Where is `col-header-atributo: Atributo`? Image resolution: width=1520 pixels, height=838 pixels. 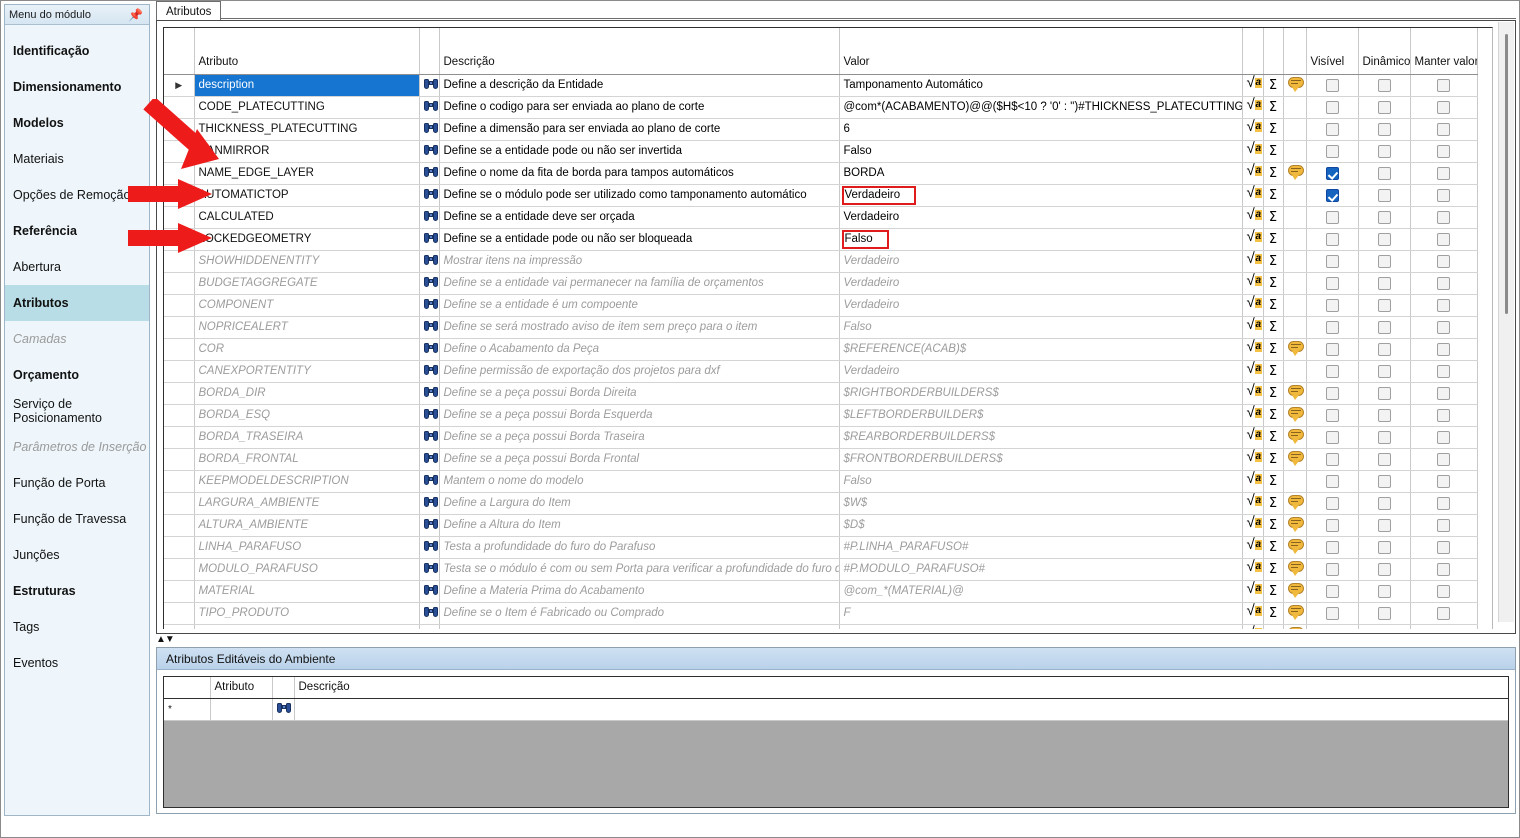
col-header-atributo: Atributo is located at coordinates (307, 51).